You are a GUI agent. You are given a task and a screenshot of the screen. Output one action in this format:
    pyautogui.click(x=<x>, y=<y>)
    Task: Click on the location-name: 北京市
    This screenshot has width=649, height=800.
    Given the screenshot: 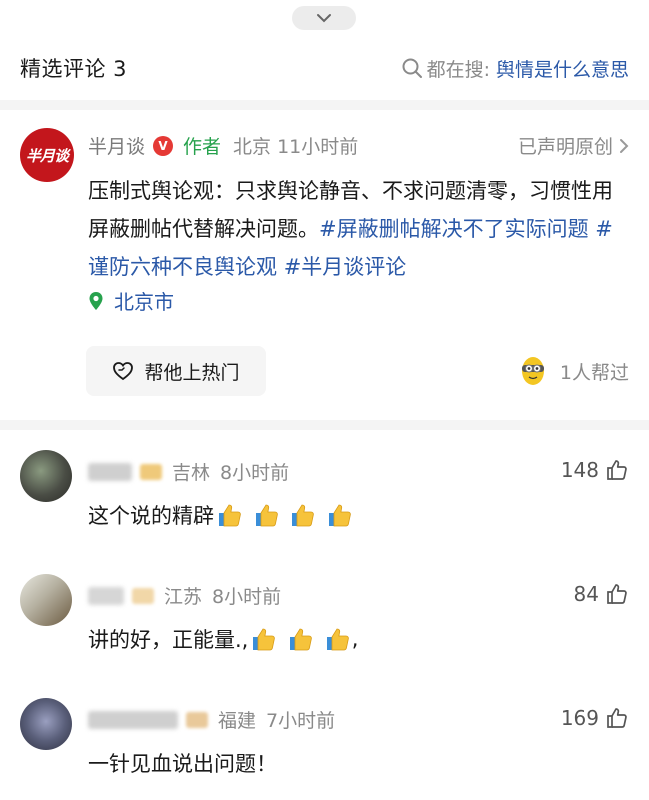 What is the action you would take?
    pyautogui.click(x=144, y=302)
    